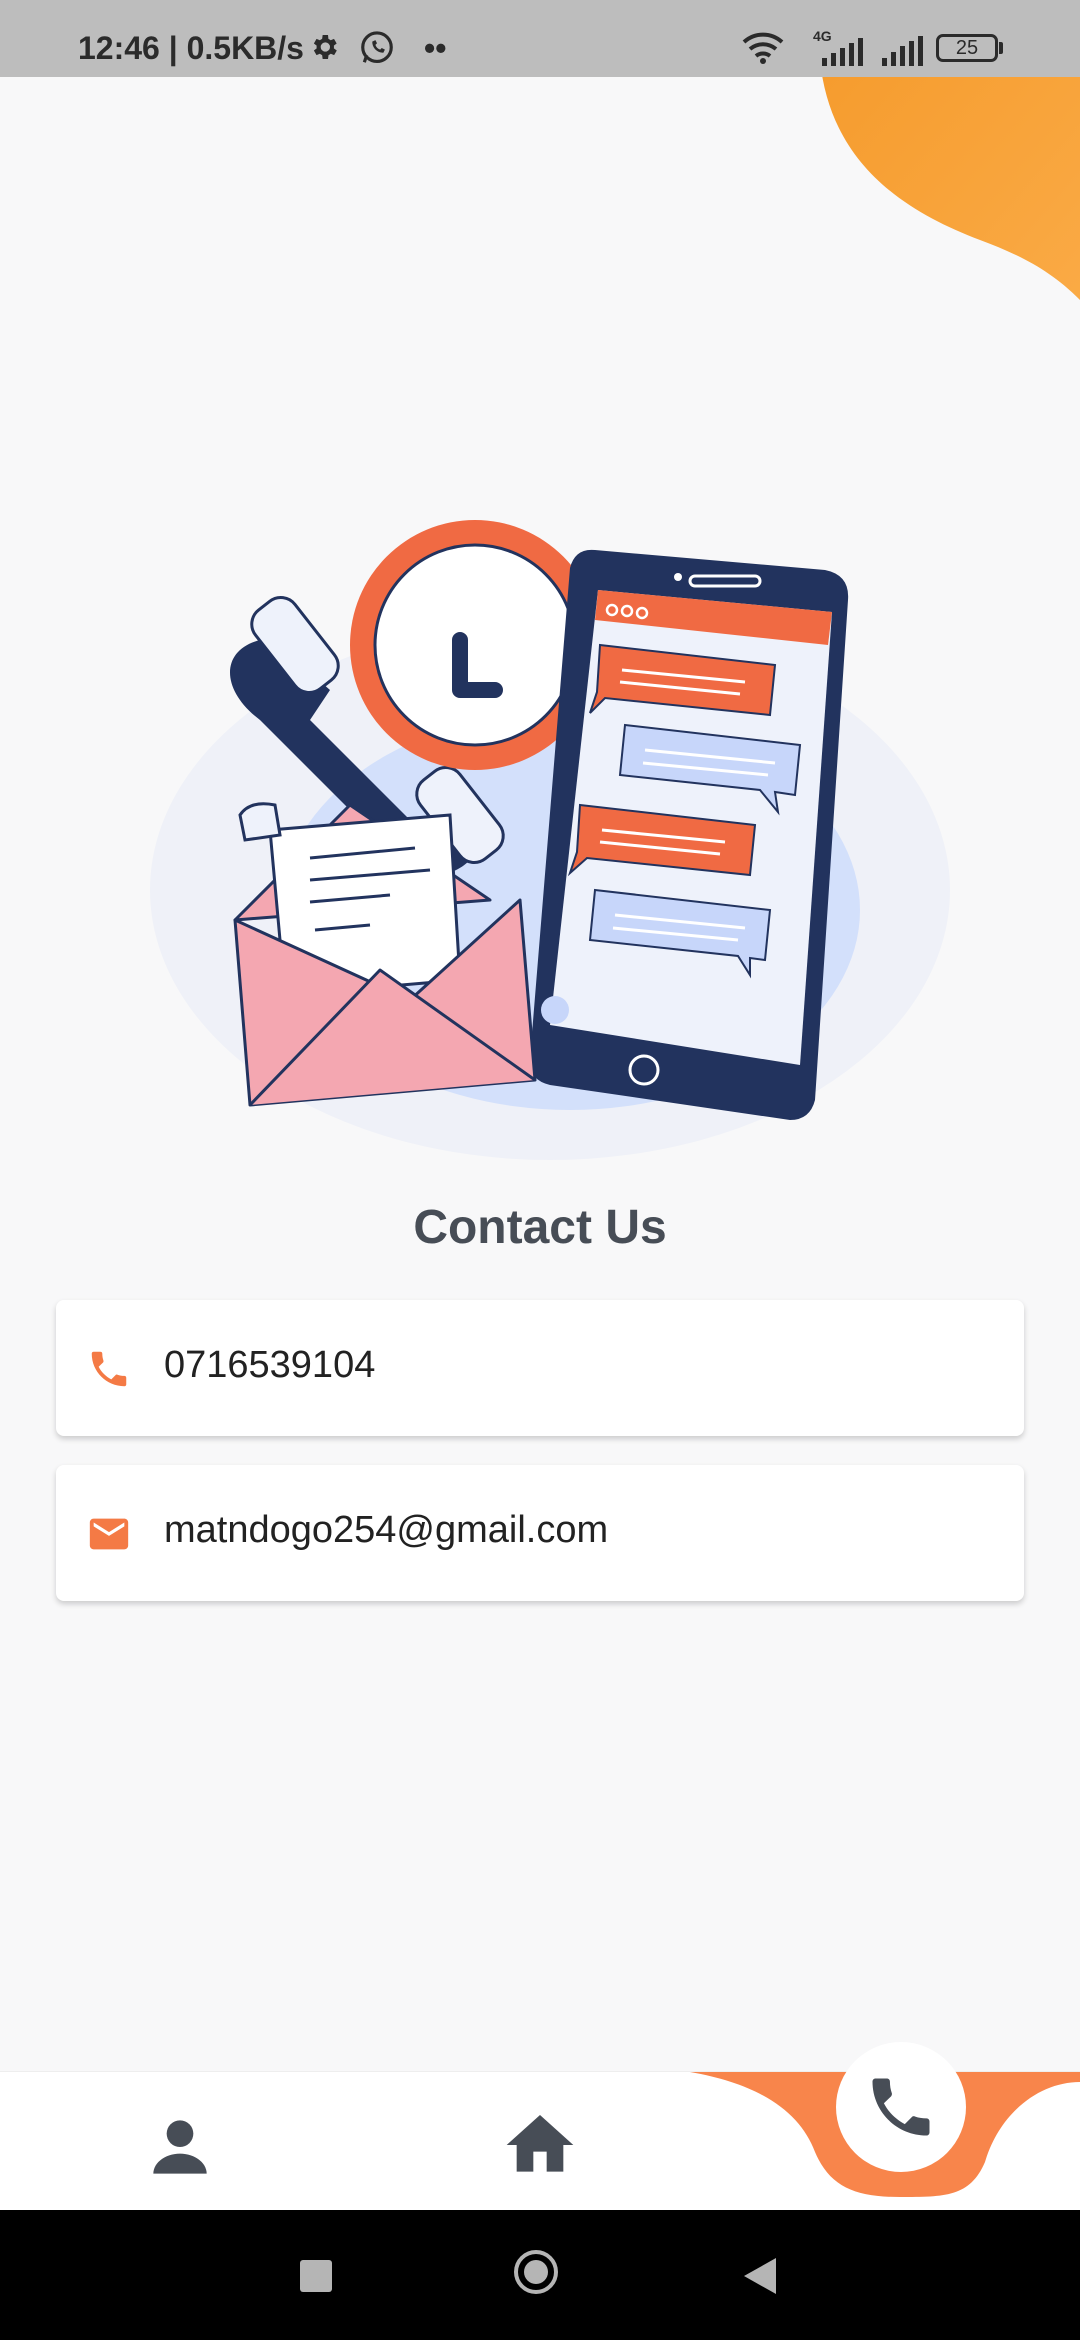 This screenshot has height=2340, width=1080. Describe the element at coordinates (109, 1534) in the screenshot. I see `email-icon` at that location.